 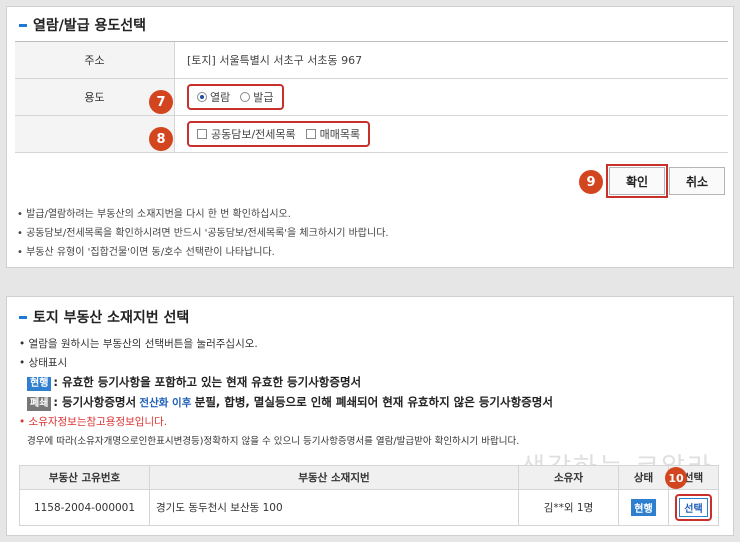 What do you see at coordinates (161, 139) in the screenshot?
I see `step-badge-8: 8` at bounding box center [161, 139].